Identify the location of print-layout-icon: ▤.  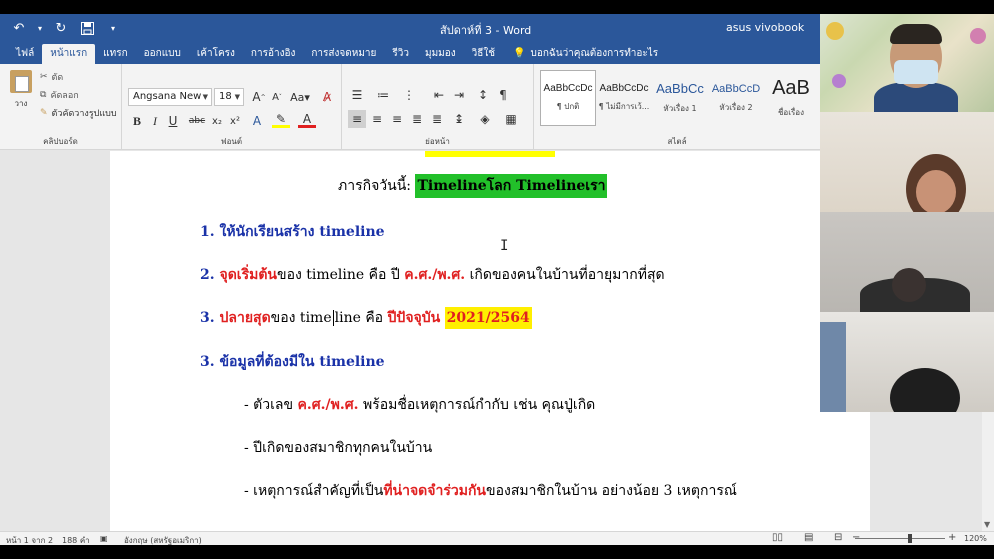
(808, 537).